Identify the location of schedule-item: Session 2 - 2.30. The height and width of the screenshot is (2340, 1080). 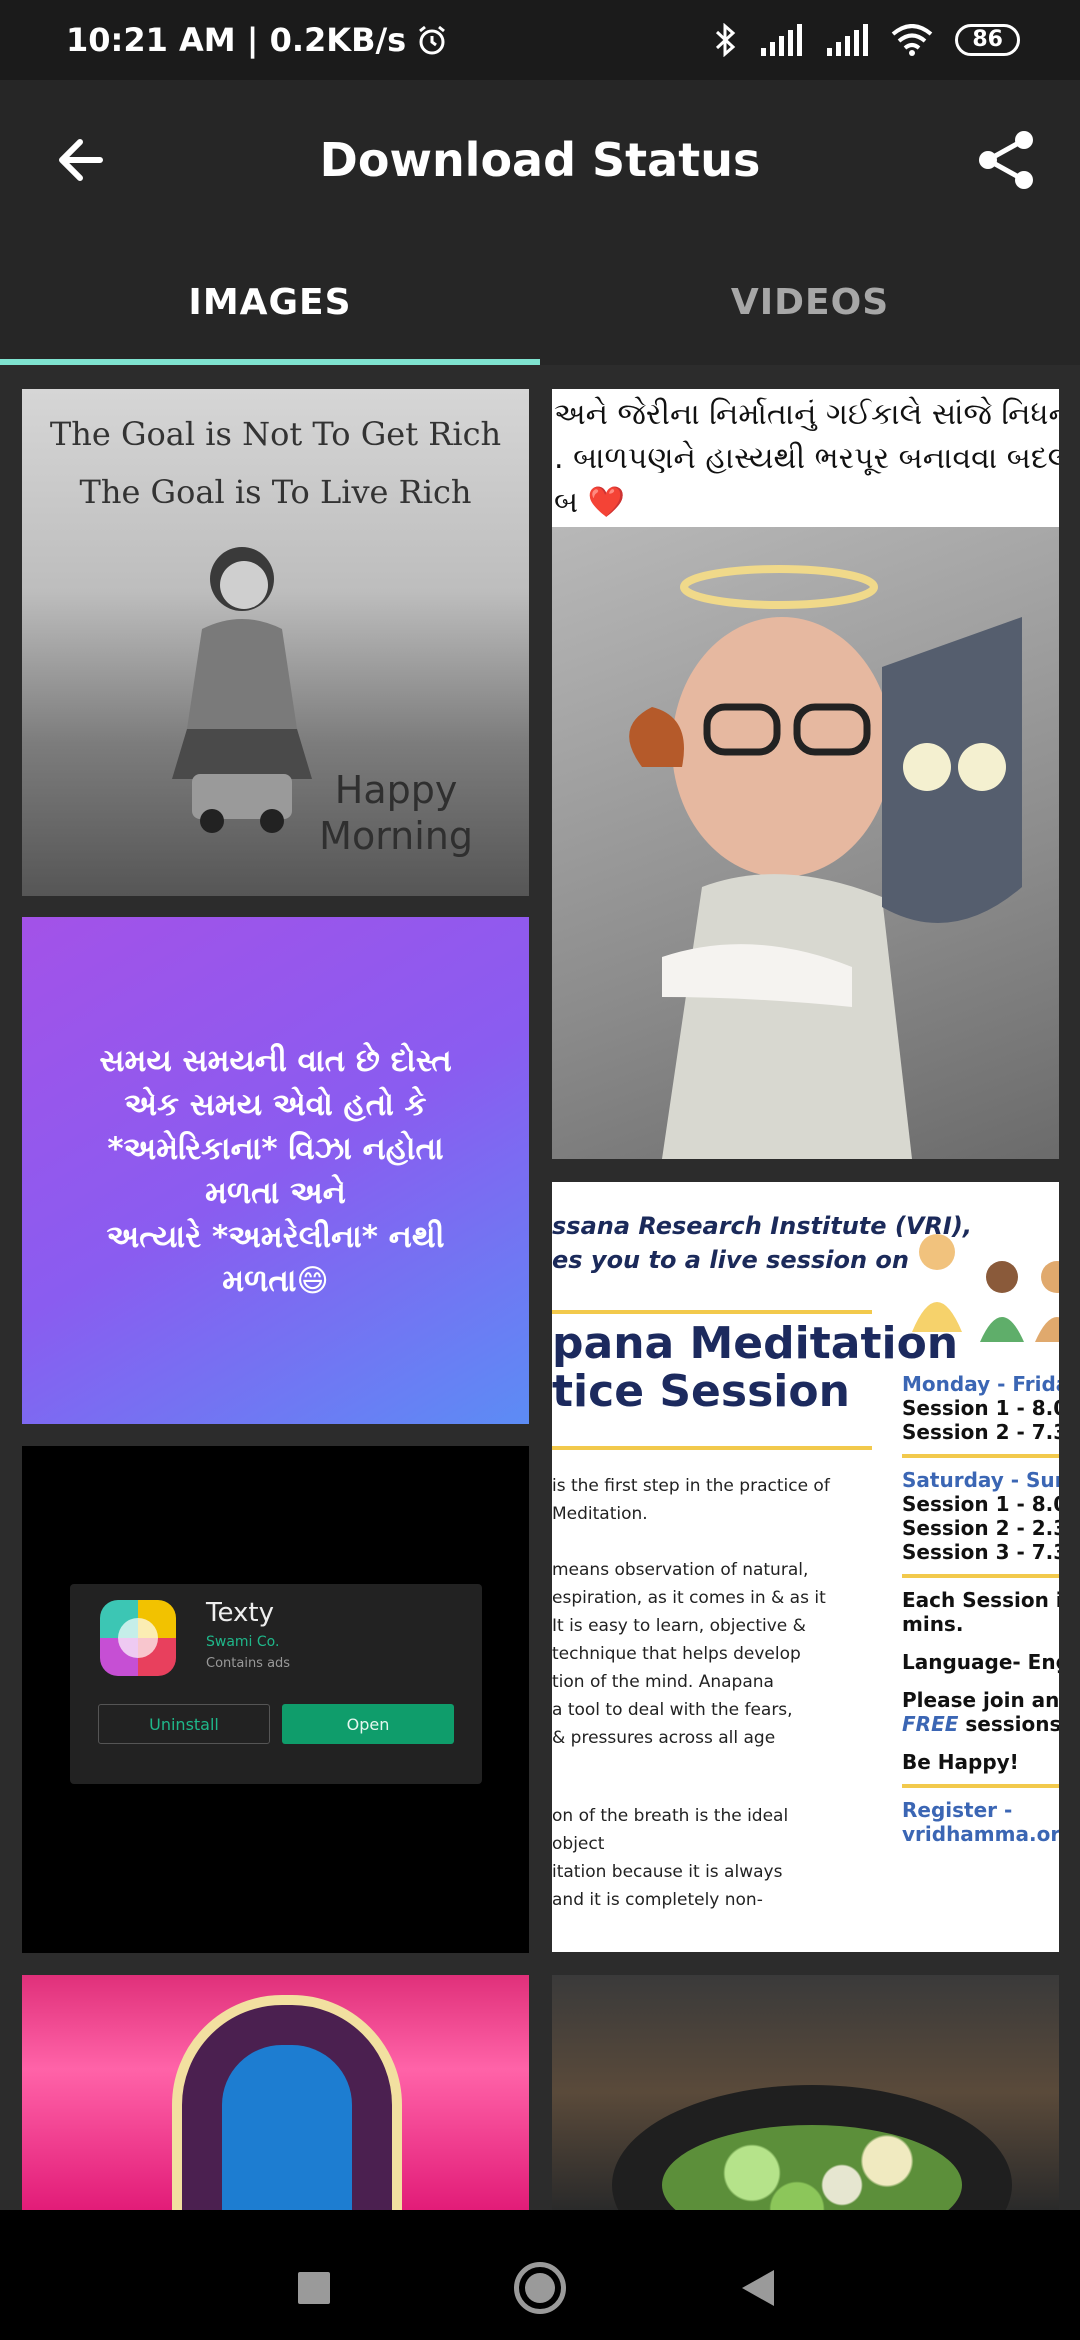
(980, 1528).